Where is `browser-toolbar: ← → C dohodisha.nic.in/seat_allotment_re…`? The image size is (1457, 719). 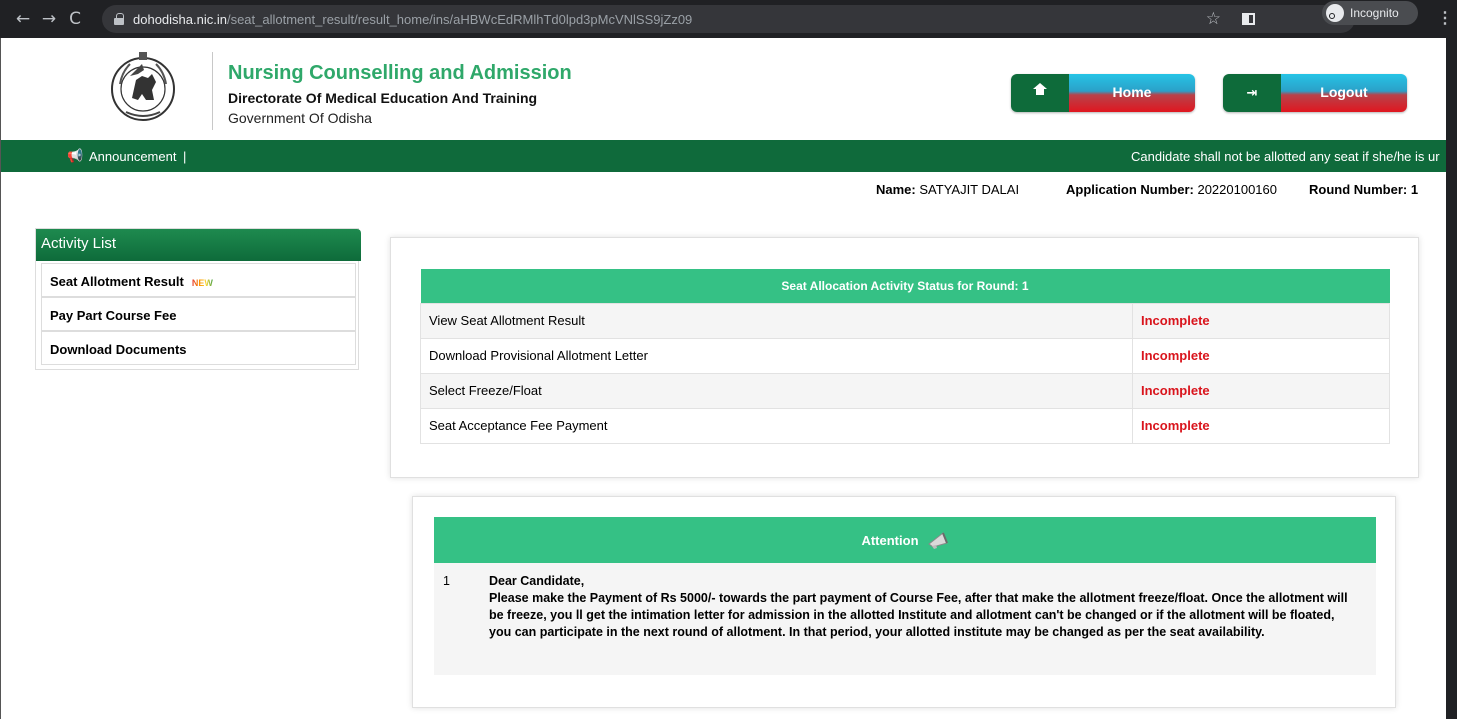
browser-toolbar: ← → C dohodisha.nic.in/seat_allotment_re… is located at coordinates (728, 19).